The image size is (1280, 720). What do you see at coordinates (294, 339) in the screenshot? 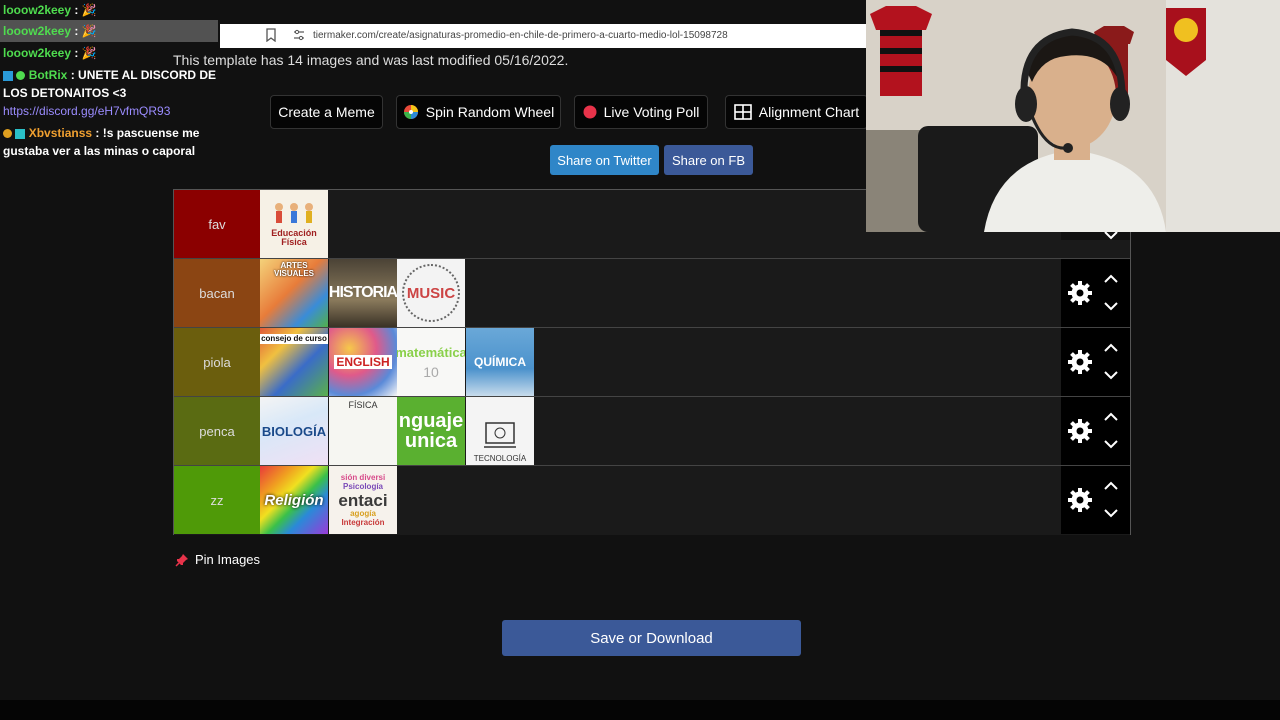
I see `tile-consejo-text: consejo de curso` at bounding box center [294, 339].